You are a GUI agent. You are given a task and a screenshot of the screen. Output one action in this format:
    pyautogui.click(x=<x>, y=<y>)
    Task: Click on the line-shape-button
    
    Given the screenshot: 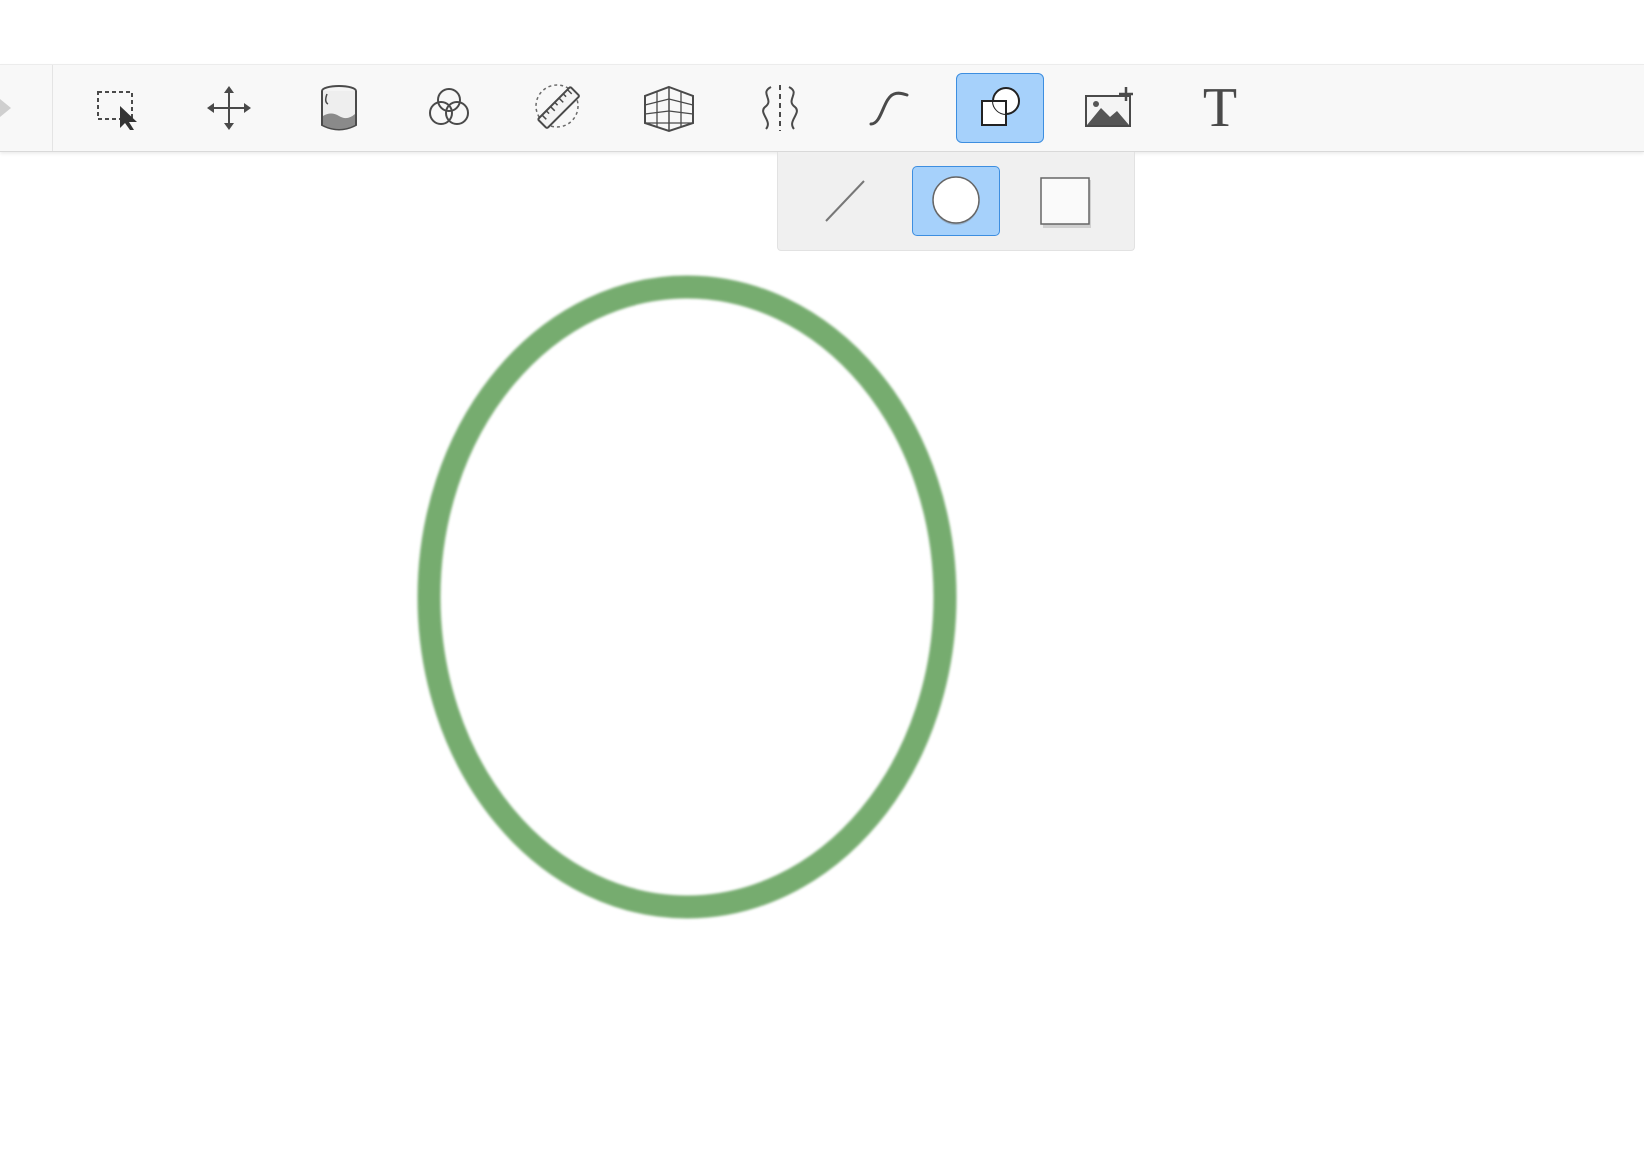 What is the action you would take?
    pyautogui.click(x=845, y=201)
    